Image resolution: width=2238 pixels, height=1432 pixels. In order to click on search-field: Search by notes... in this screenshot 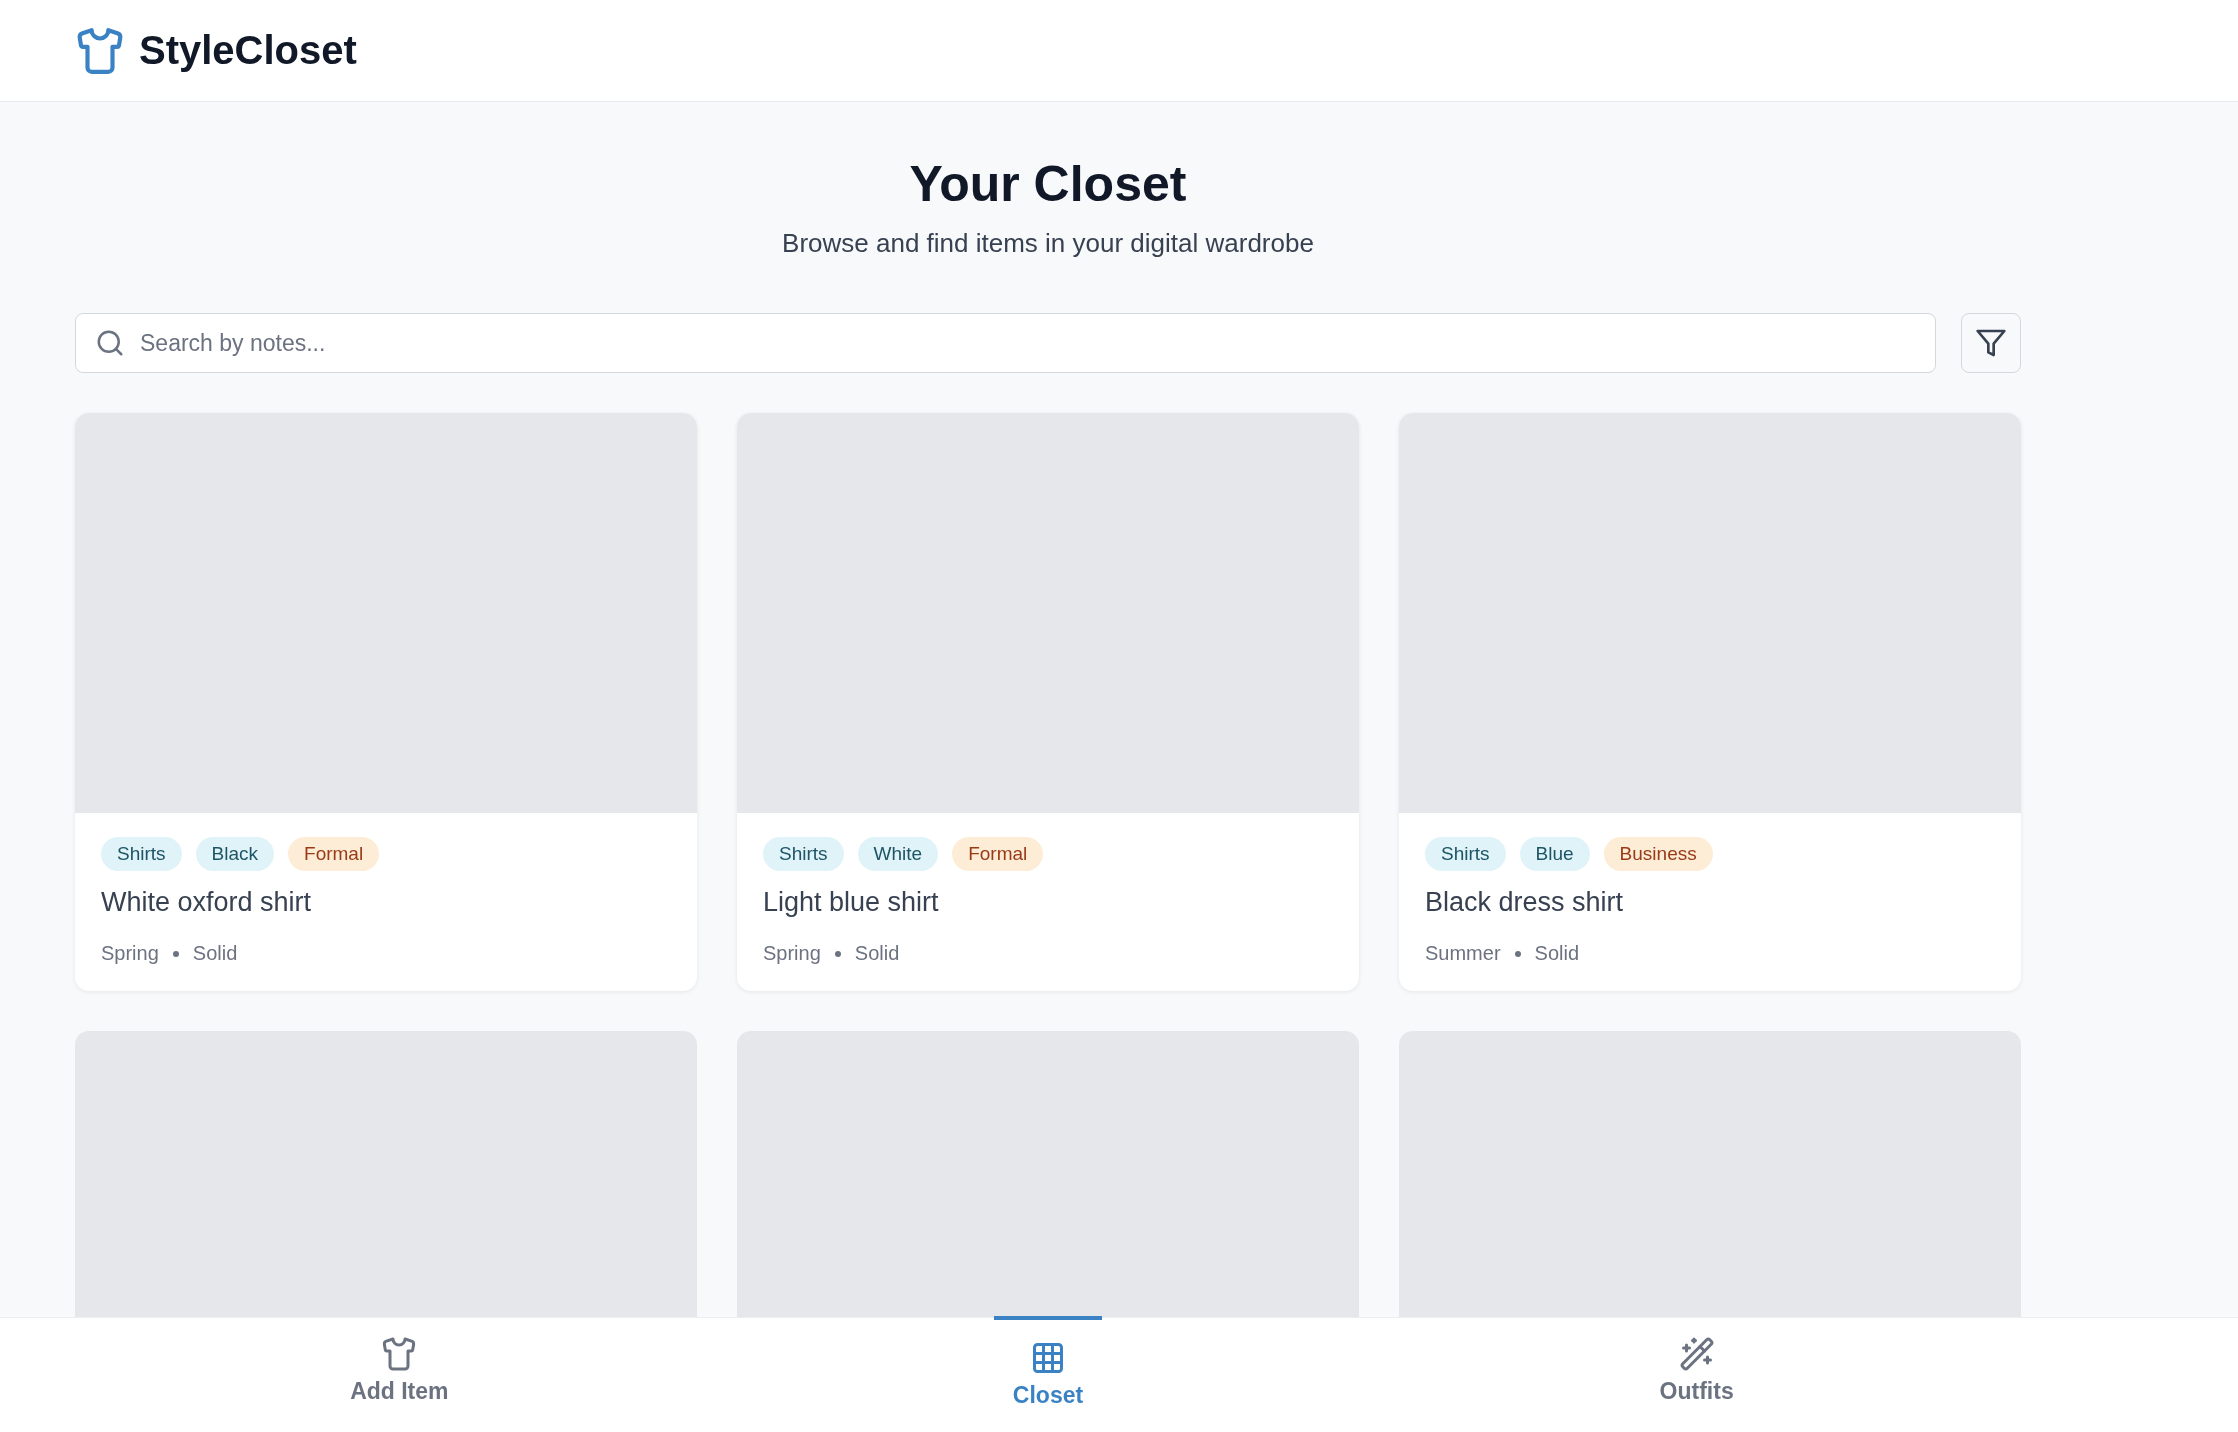, I will do `click(1005, 343)`.